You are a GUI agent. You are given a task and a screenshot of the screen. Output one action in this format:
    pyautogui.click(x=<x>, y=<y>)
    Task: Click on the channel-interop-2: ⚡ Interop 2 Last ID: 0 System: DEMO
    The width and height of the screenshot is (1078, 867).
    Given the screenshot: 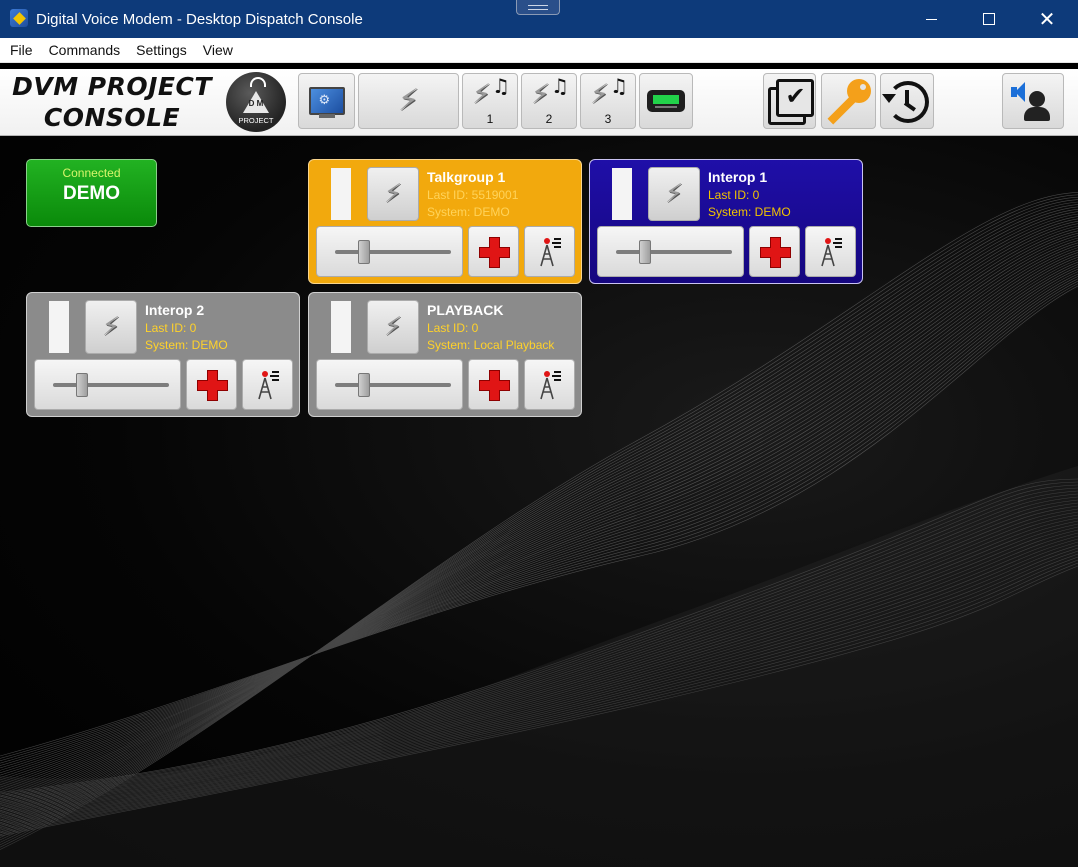 What is the action you would take?
    pyautogui.click(x=163, y=354)
    